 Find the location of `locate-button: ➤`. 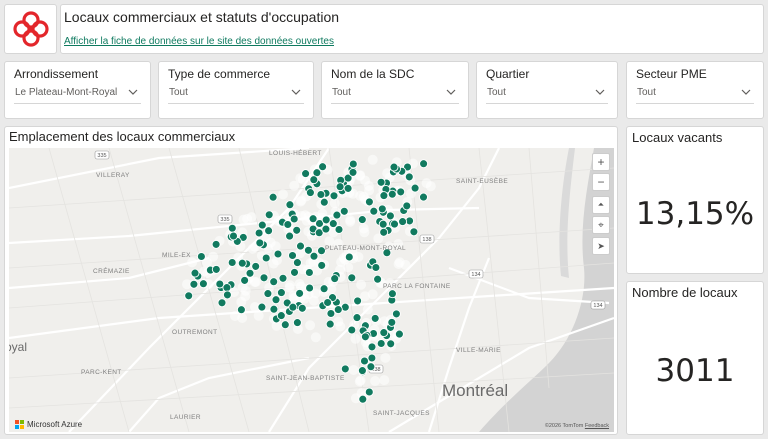

locate-button: ➤ is located at coordinates (601, 246).